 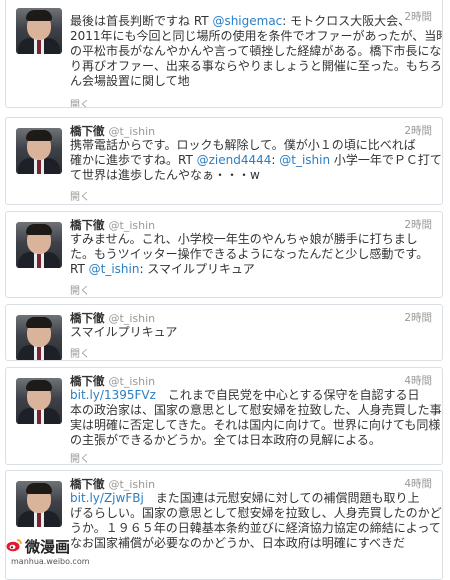 I want to click on tweet-text-segment: て世界は進歩したんやなぁ・・・w, so click(x=165, y=175).